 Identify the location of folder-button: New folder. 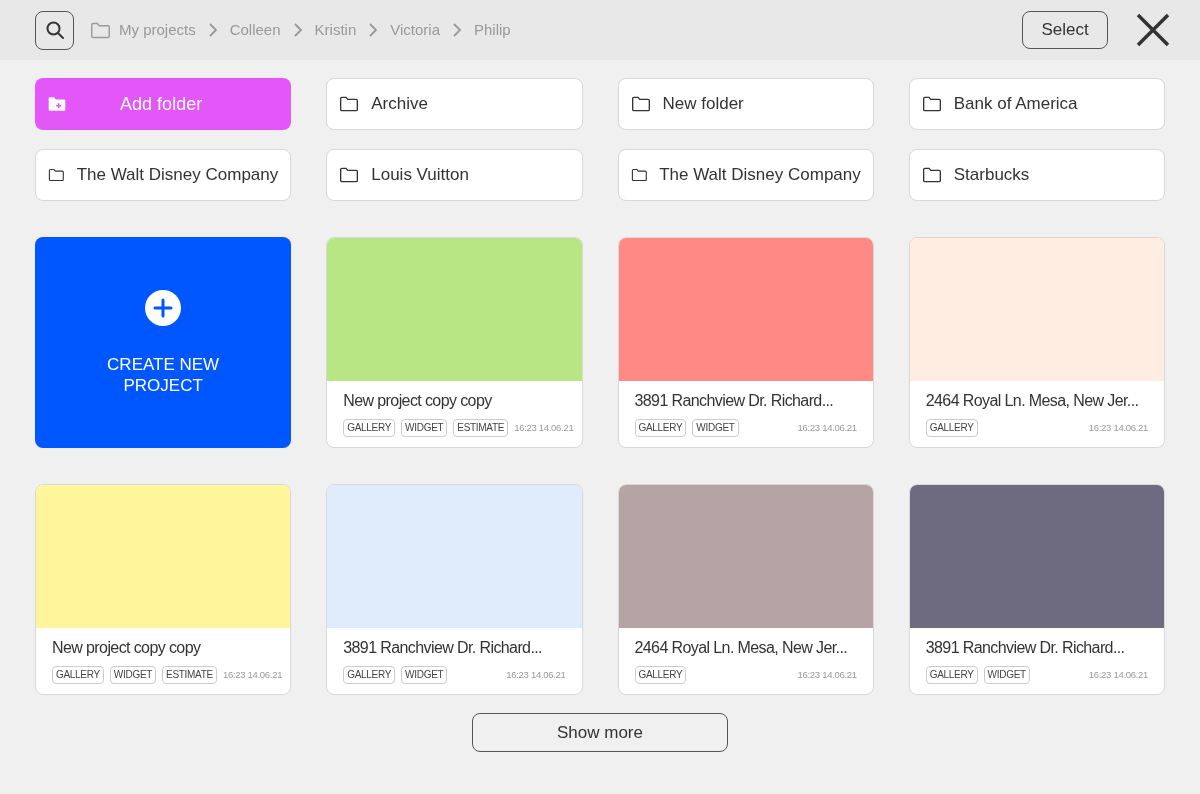
(745, 104).